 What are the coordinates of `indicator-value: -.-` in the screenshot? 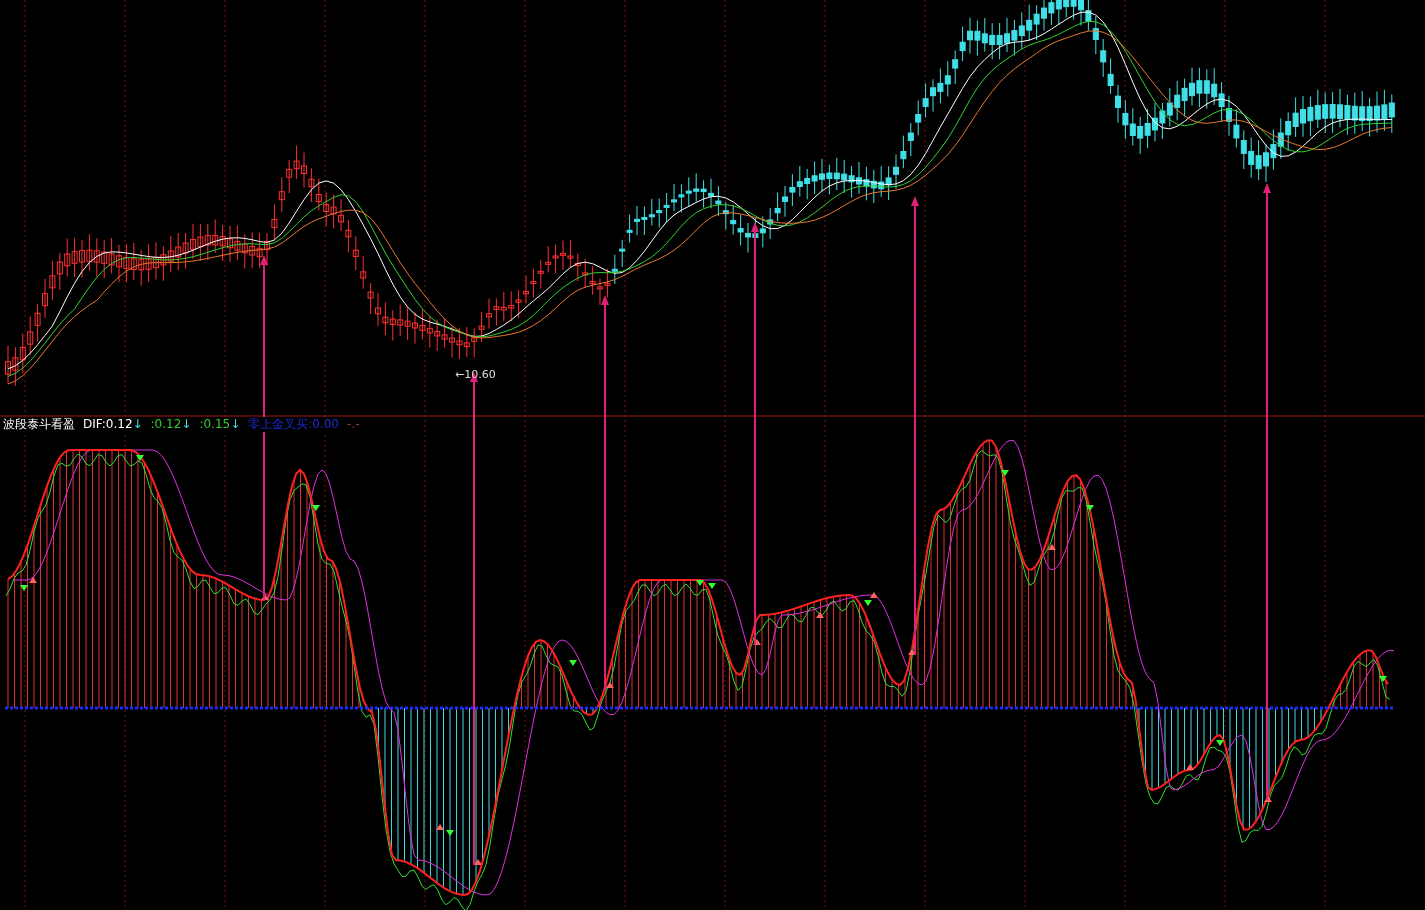 It's located at (353, 424).